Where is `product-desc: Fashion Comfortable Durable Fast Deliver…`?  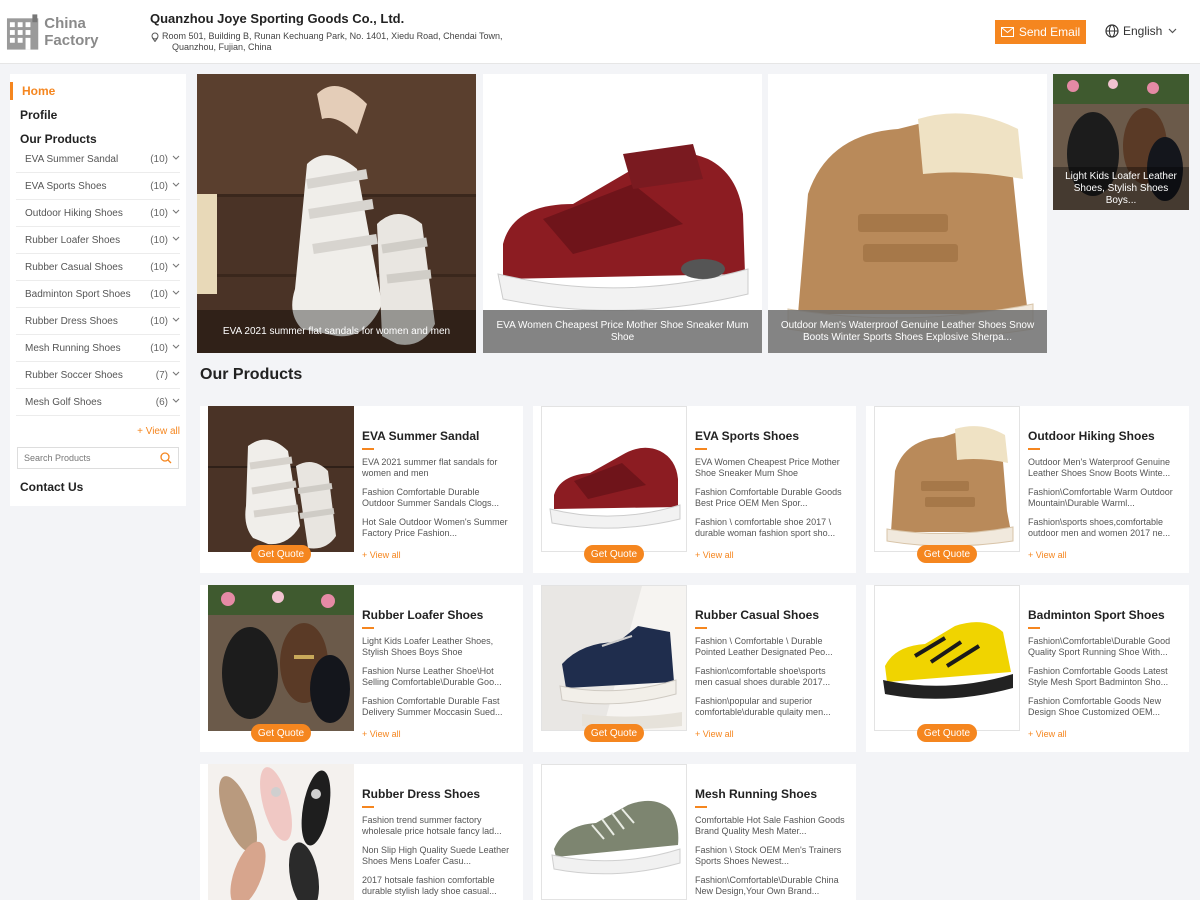
product-desc: Fashion Comfortable Durable Fast Deliver… is located at coordinates (437, 707).